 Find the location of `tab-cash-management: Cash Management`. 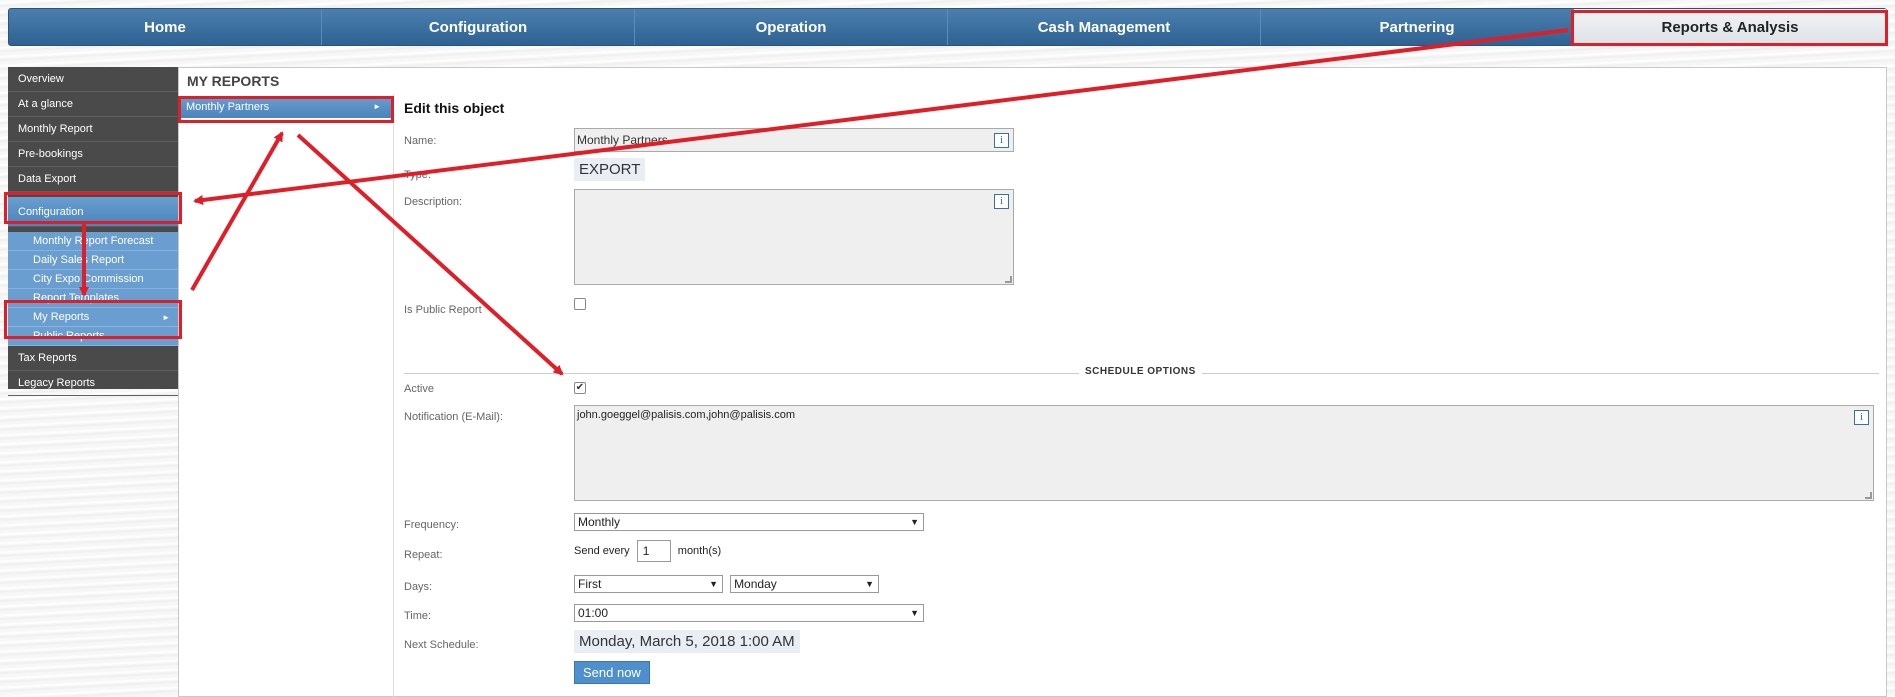

tab-cash-management: Cash Management is located at coordinates (1104, 27).